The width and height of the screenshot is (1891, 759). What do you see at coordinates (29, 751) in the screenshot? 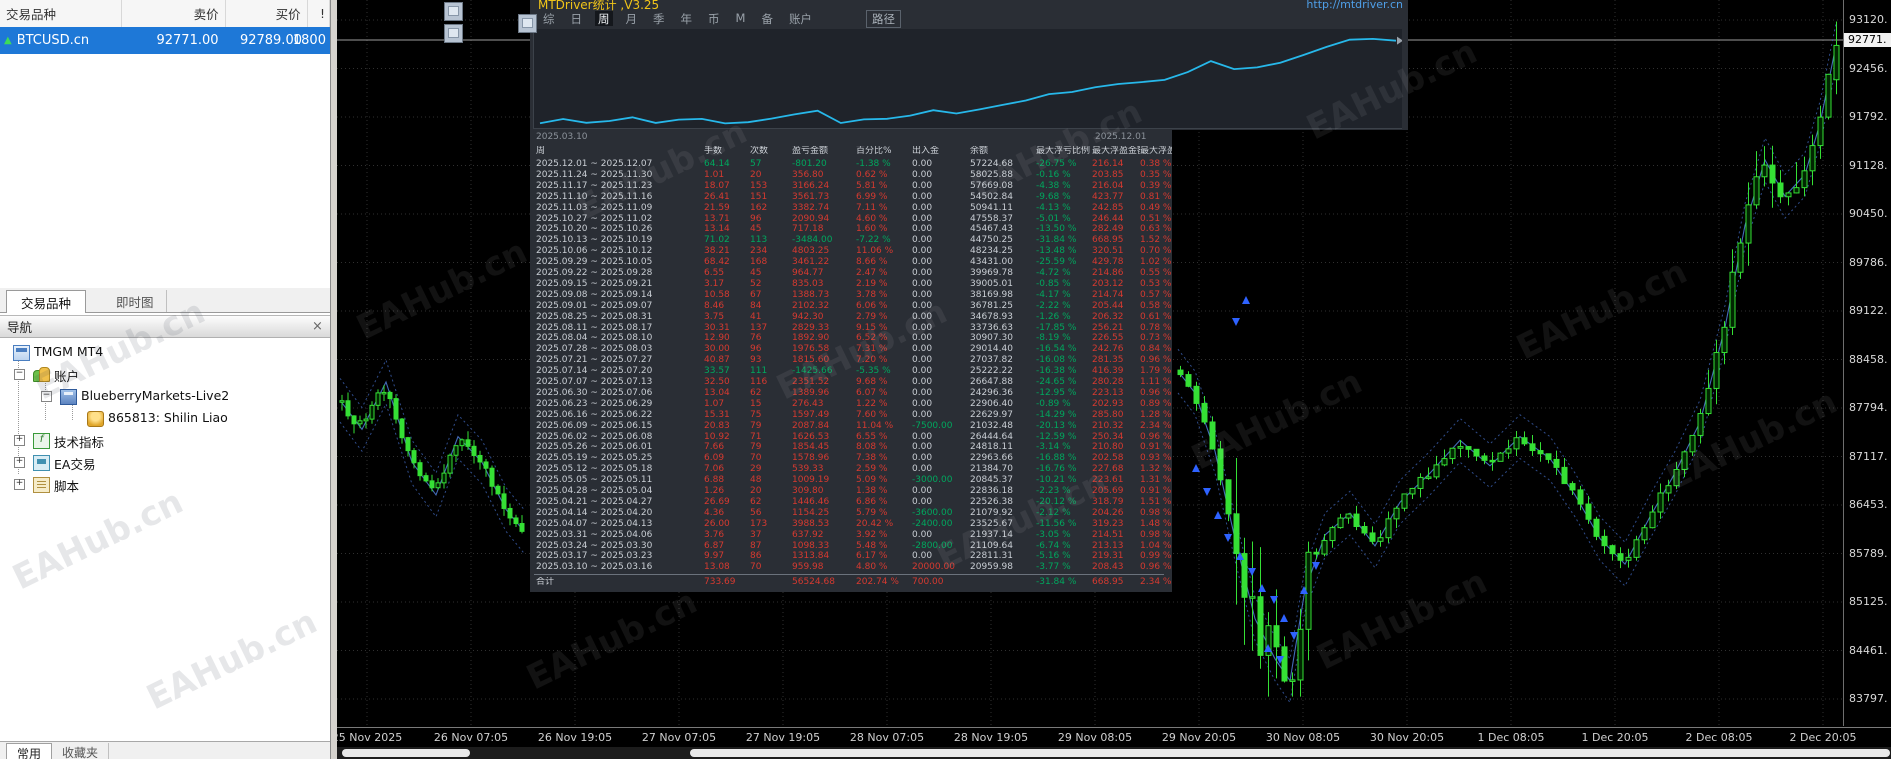
I see `tab-common: 常用` at bounding box center [29, 751].